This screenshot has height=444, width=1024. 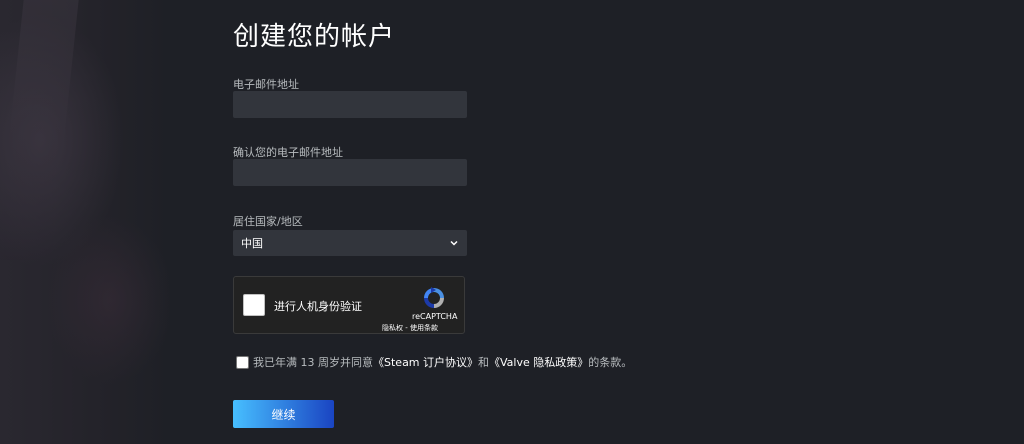 What do you see at coordinates (283, 414) in the screenshot?
I see `continue-button: 继续` at bounding box center [283, 414].